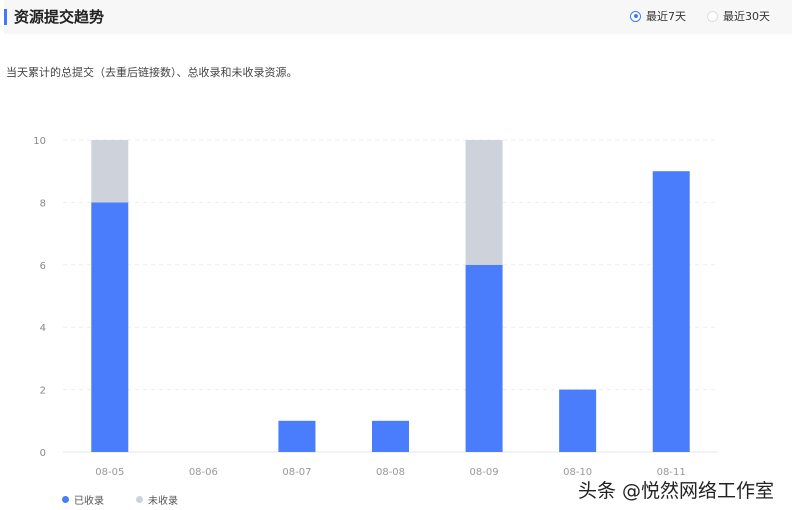  I want to click on y-tick-label: 10, so click(39, 141).